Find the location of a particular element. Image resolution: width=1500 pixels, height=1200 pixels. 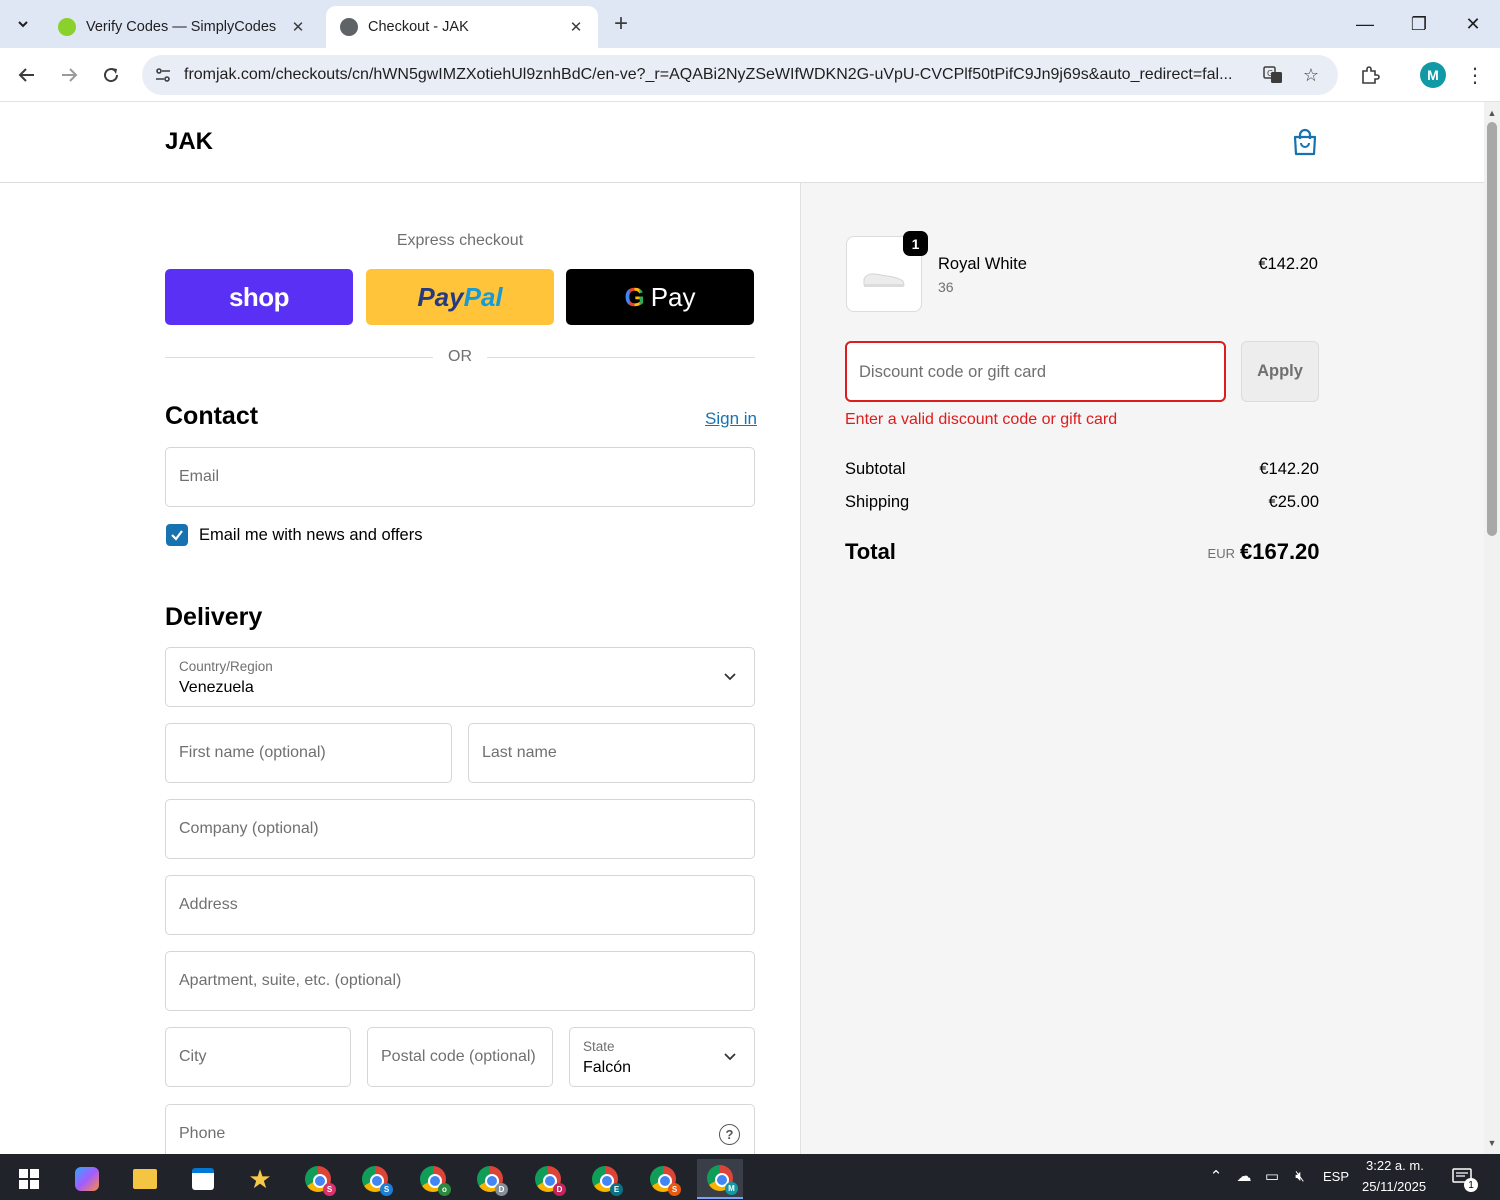

shopping-bag-icon is located at coordinates (1305, 142).